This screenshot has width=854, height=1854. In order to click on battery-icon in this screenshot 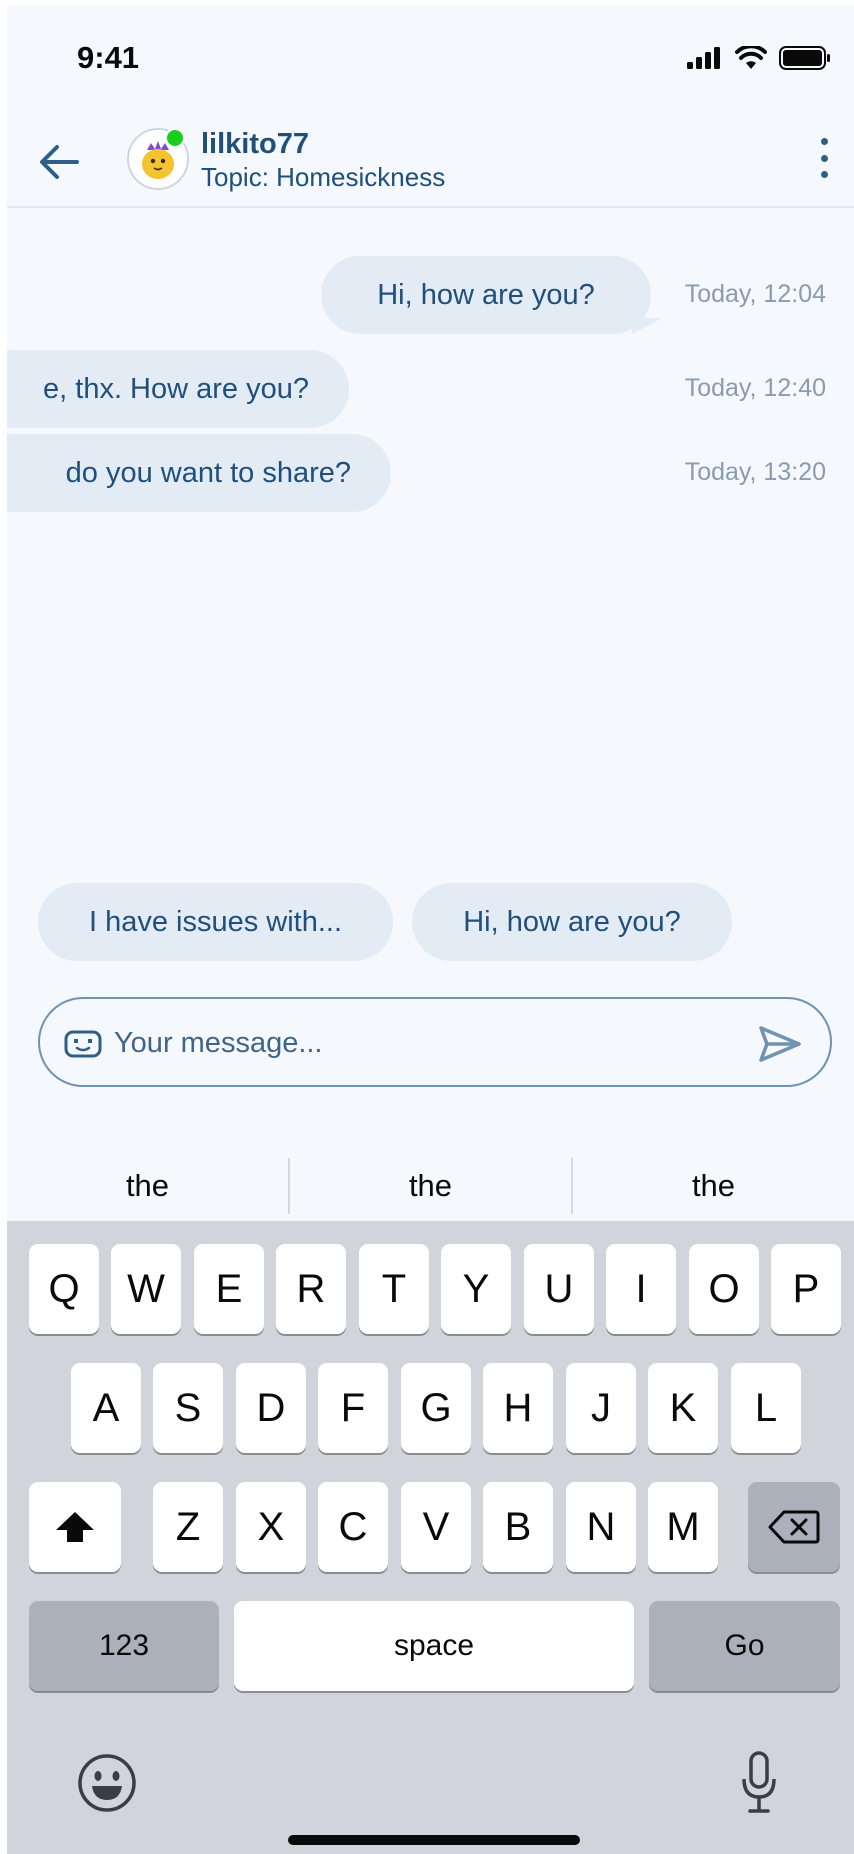, I will do `click(804, 58)`.